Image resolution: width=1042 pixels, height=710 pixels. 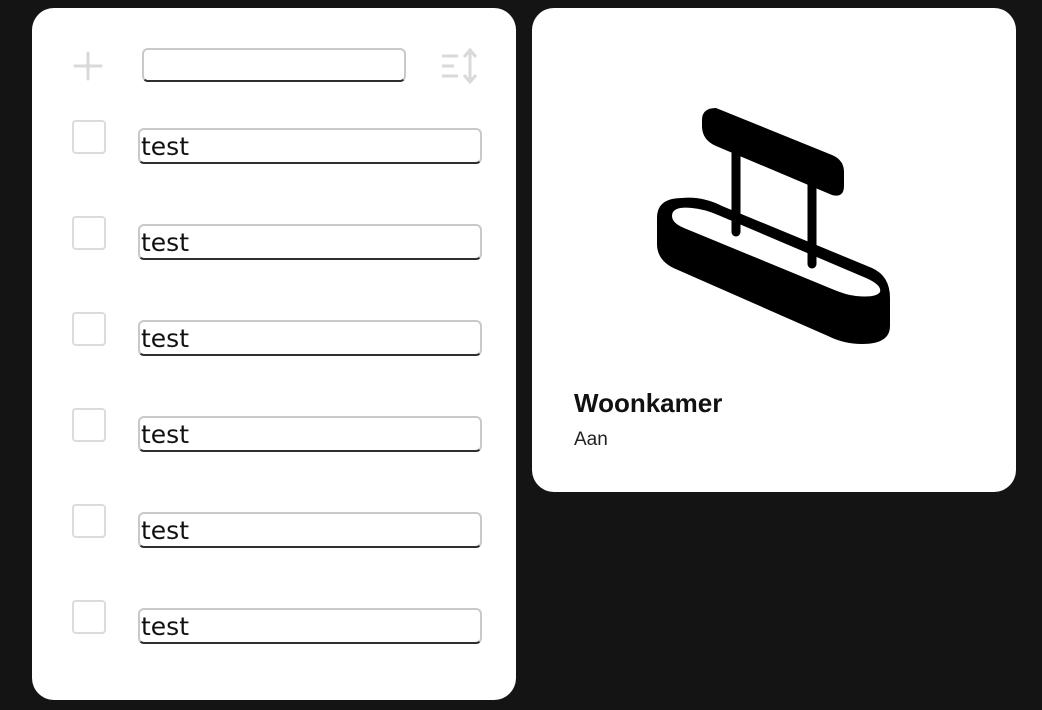 What do you see at coordinates (88, 66) in the screenshot?
I see `plus-icon` at bounding box center [88, 66].